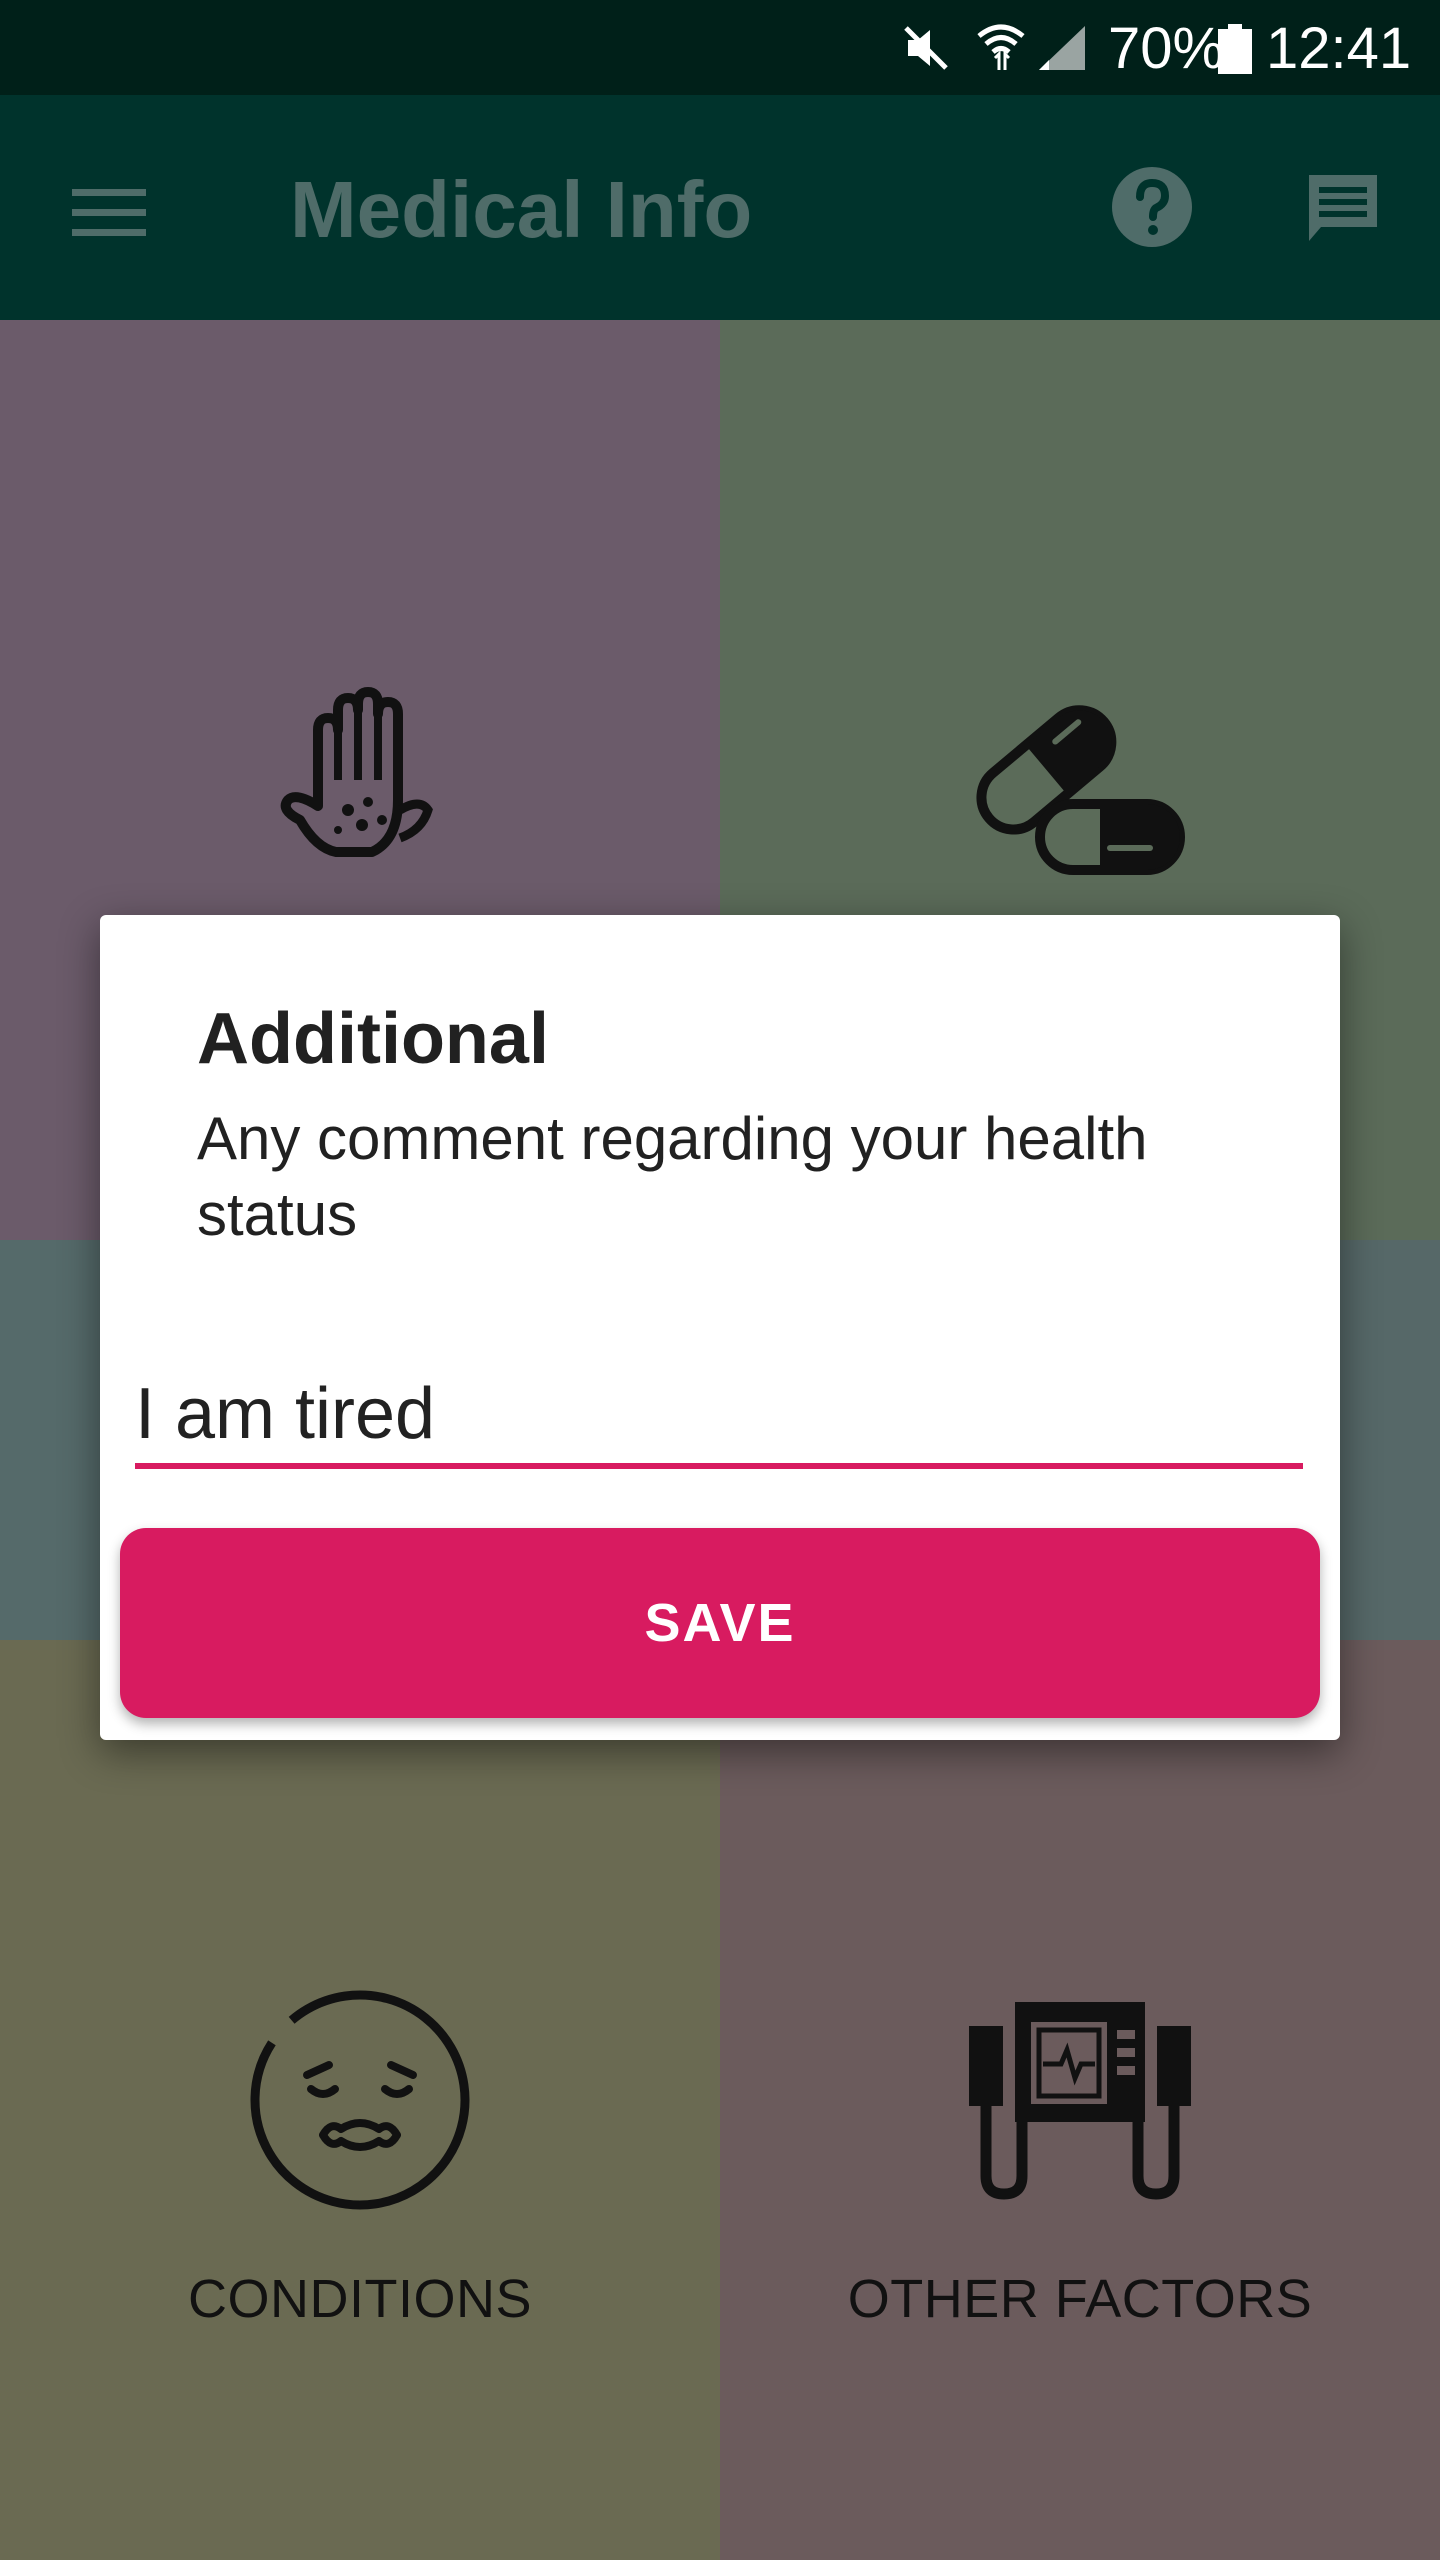 The image size is (1440, 2560). What do you see at coordinates (1152, 207) in the screenshot?
I see `help-icon` at bounding box center [1152, 207].